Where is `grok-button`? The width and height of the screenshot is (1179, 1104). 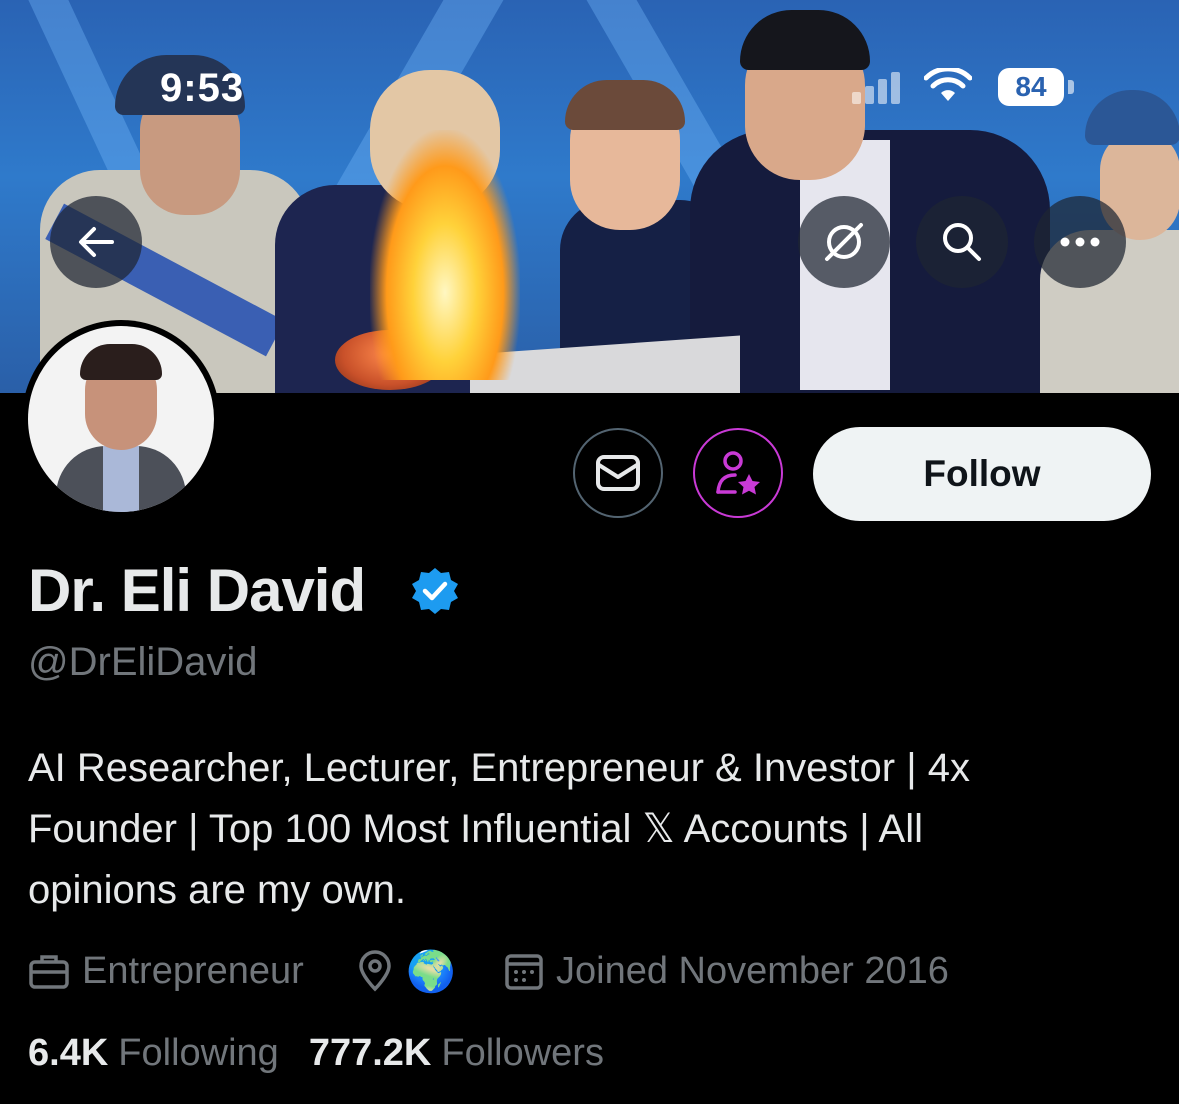 grok-button is located at coordinates (844, 242).